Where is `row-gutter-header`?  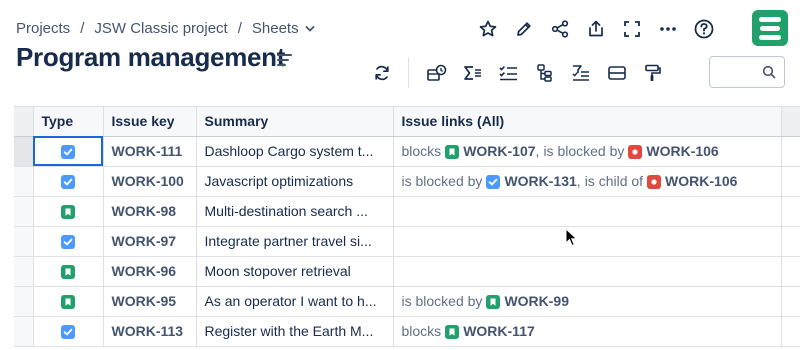
row-gutter-header is located at coordinates (24, 122).